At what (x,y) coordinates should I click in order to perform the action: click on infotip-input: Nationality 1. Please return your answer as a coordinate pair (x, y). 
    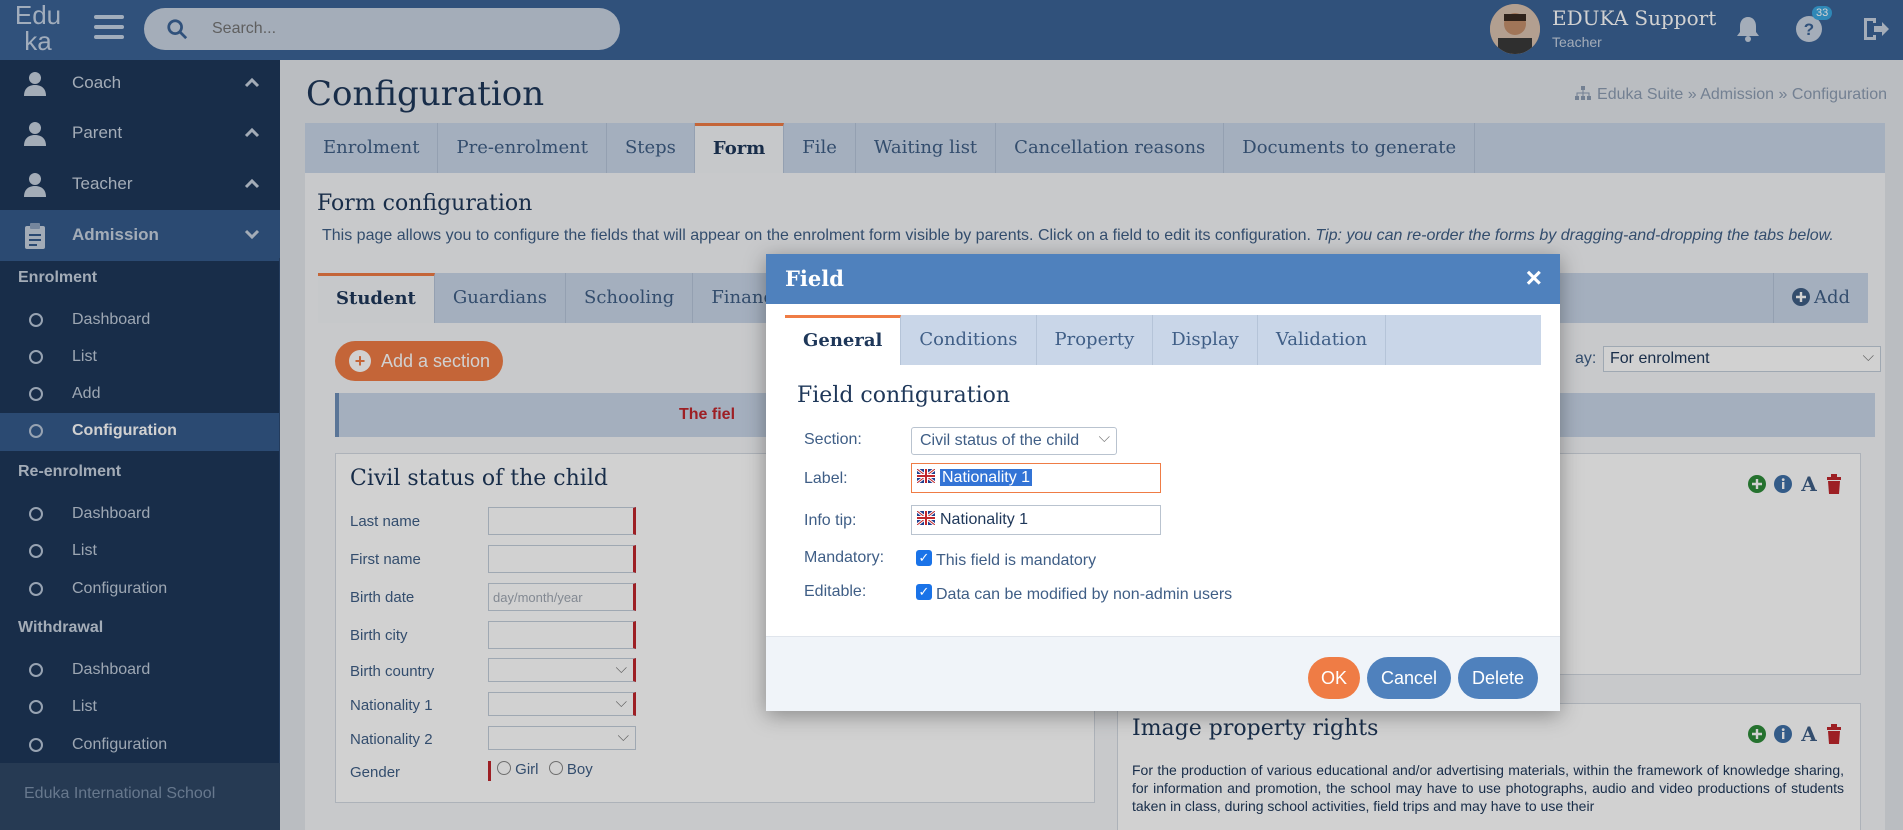
    Looking at the image, I should click on (1036, 520).